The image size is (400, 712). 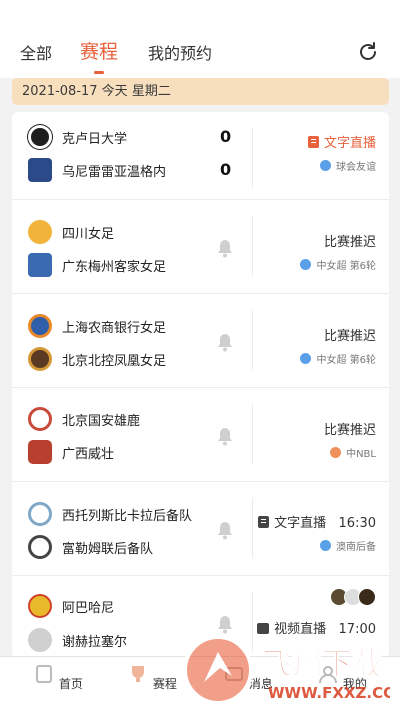 I want to click on basketball-icon, so click(x=336, y=452).